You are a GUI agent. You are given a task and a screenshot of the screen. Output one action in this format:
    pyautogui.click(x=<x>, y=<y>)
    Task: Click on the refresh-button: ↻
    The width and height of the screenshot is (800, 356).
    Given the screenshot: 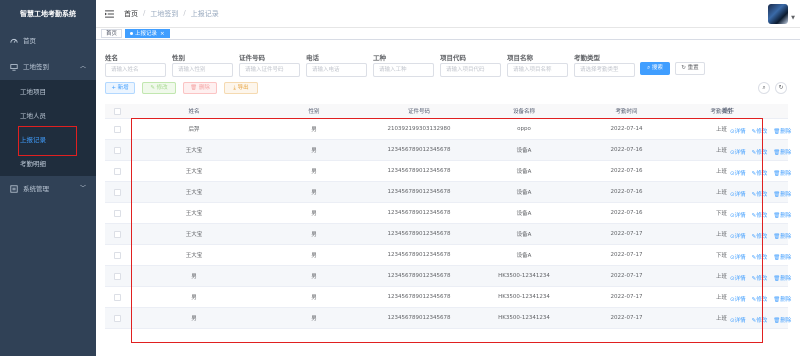 What is the action you would take?
    pyautogui.click(x=781, y=88)
    